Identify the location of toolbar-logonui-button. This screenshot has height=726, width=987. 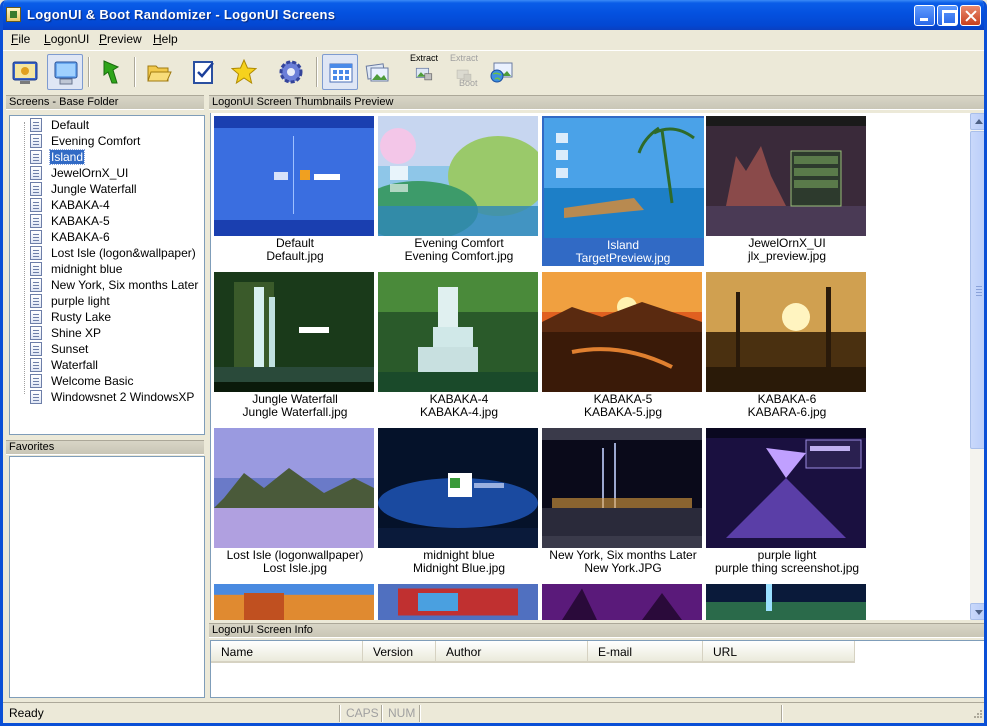
(65, 72).